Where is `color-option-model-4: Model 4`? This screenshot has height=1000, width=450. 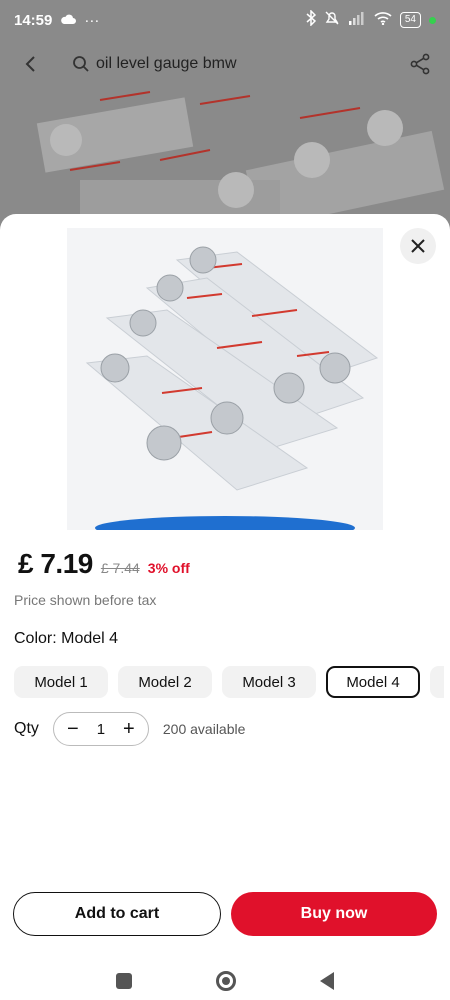 color-option-model-4: Model 4 is located at coordinates (373, 682).